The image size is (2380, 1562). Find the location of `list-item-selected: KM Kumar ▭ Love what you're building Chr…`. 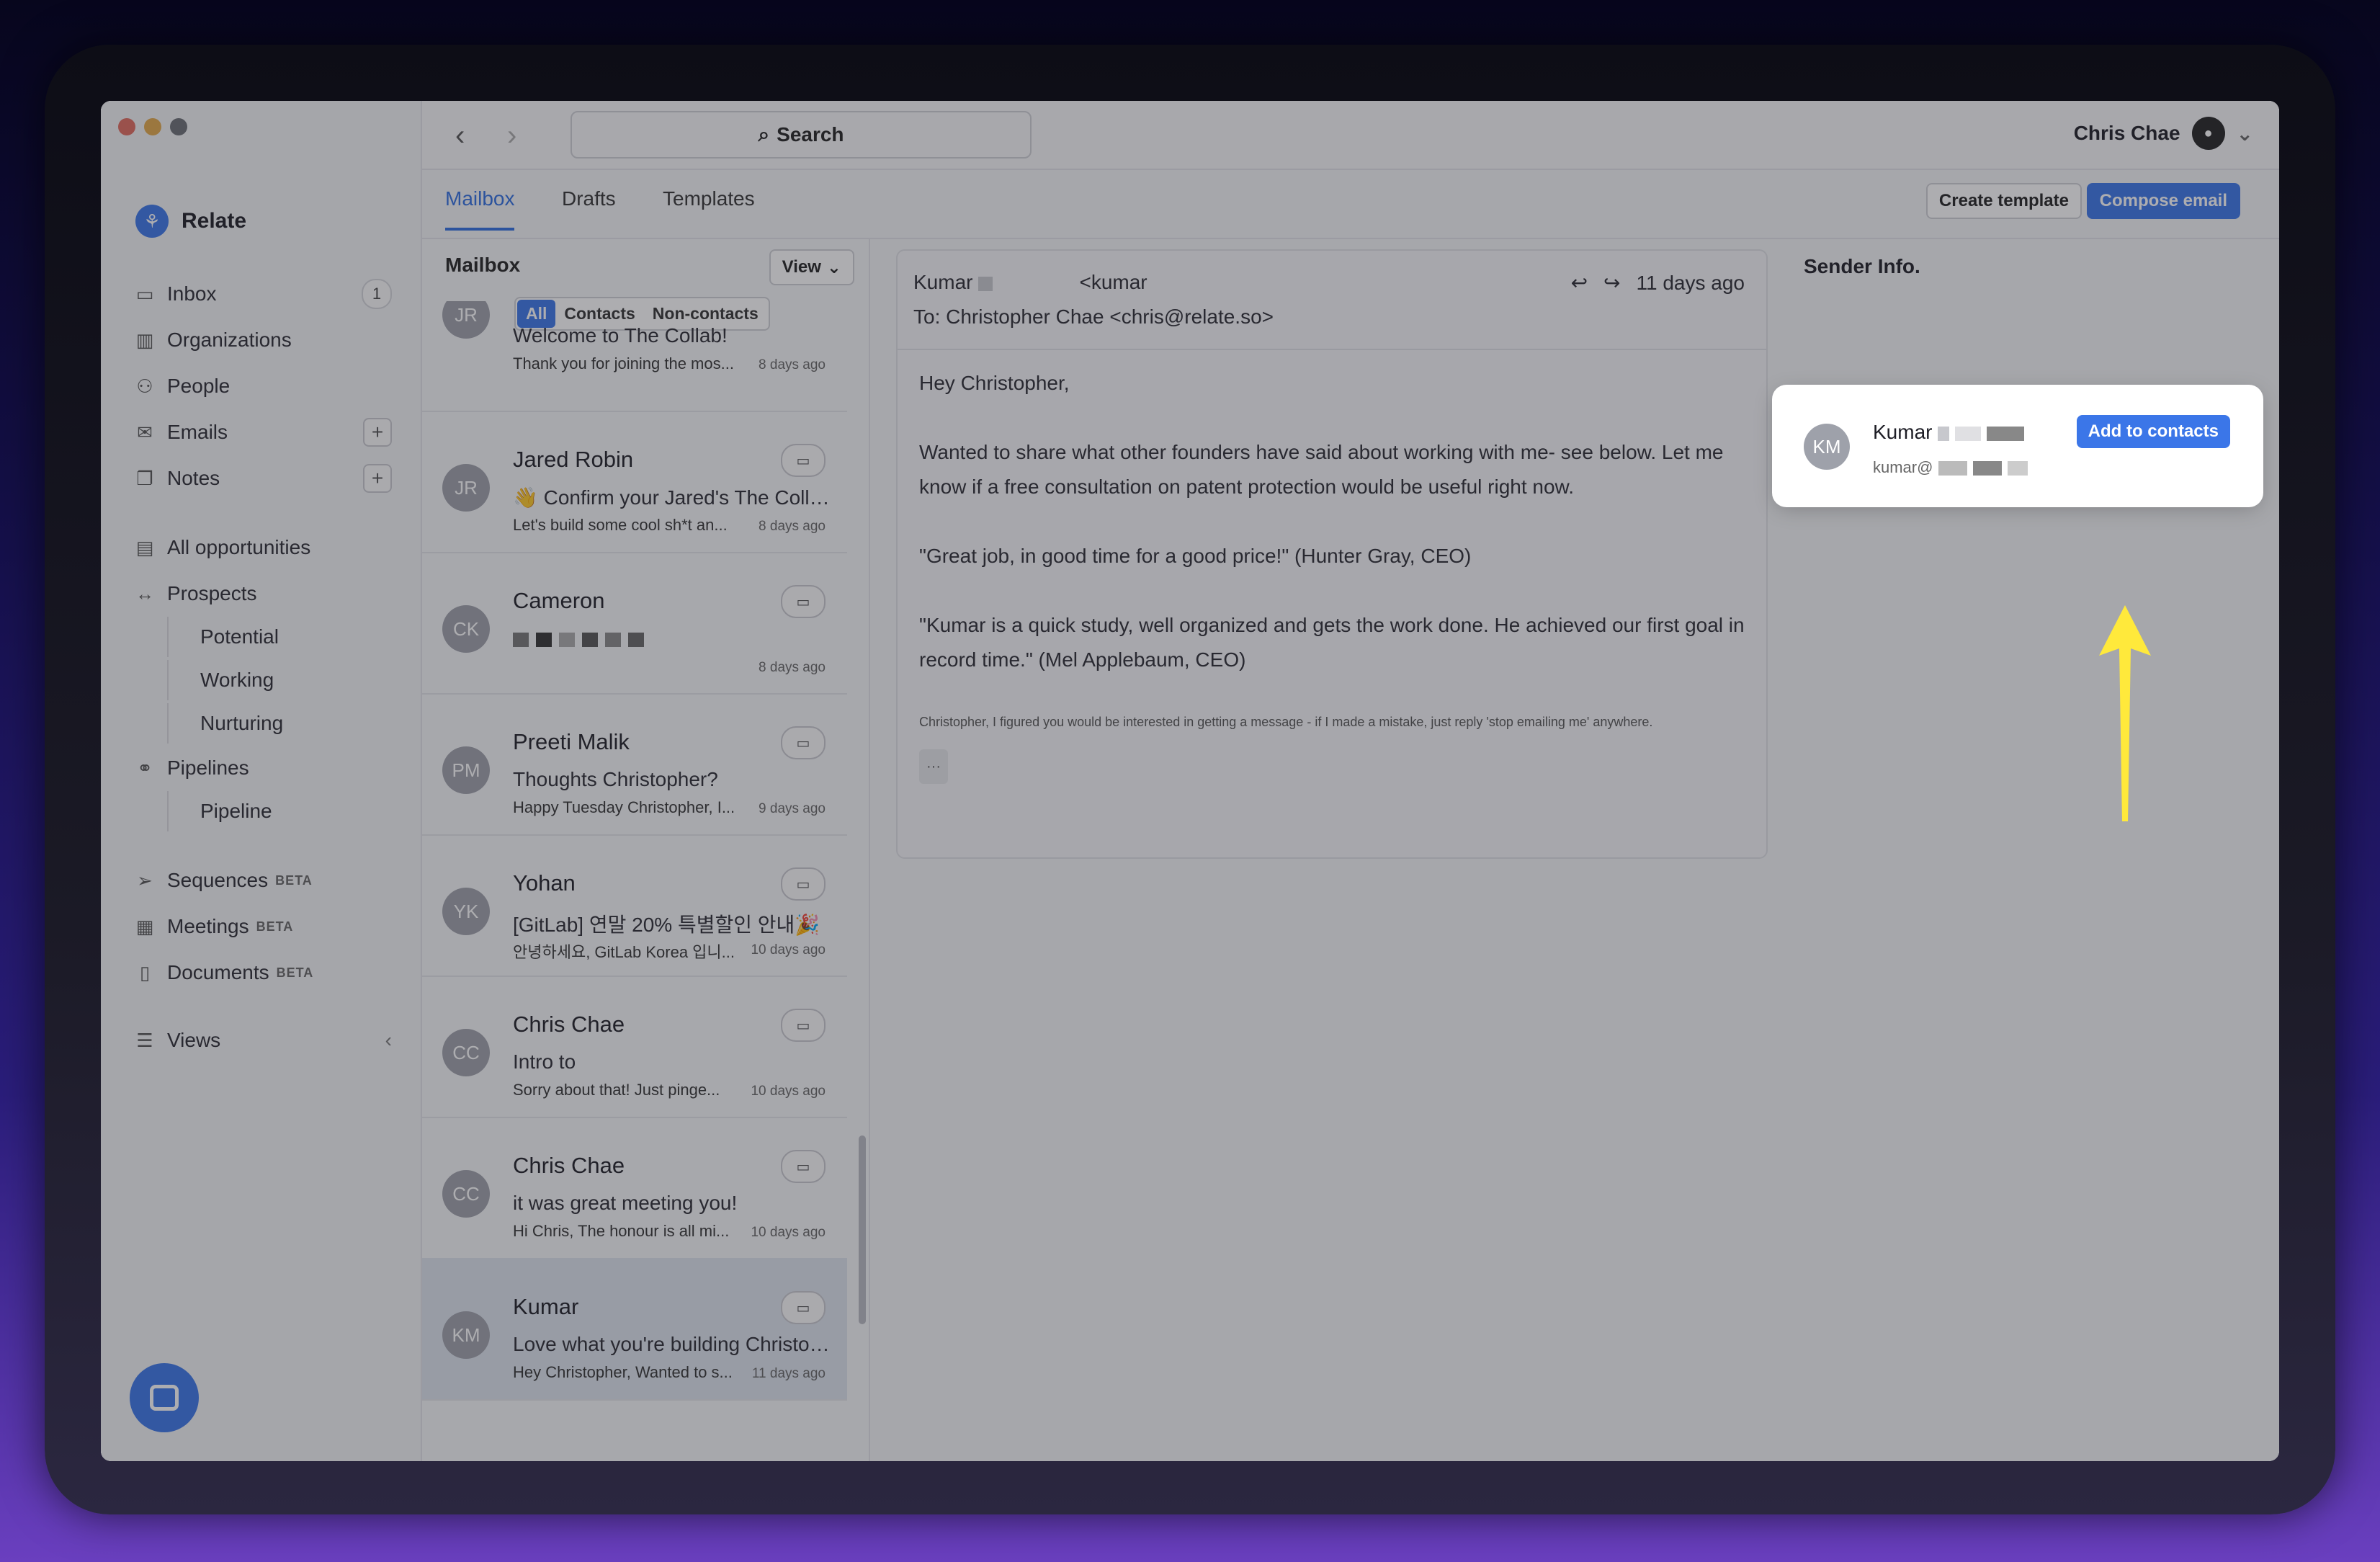

list-item-selected: KM Kumar ▭ Love what you're building Chr… is located at coordinates (634, 1329).